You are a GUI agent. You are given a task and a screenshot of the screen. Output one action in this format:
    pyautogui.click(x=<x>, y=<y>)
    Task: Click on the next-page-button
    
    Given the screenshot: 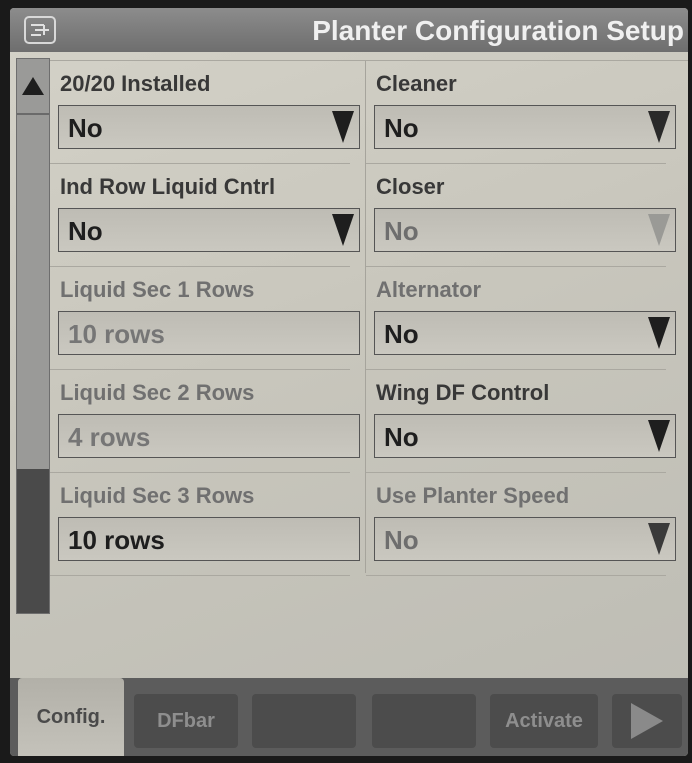 What is the action you would take?
    pyautogui.click(x=647, y=721)
    